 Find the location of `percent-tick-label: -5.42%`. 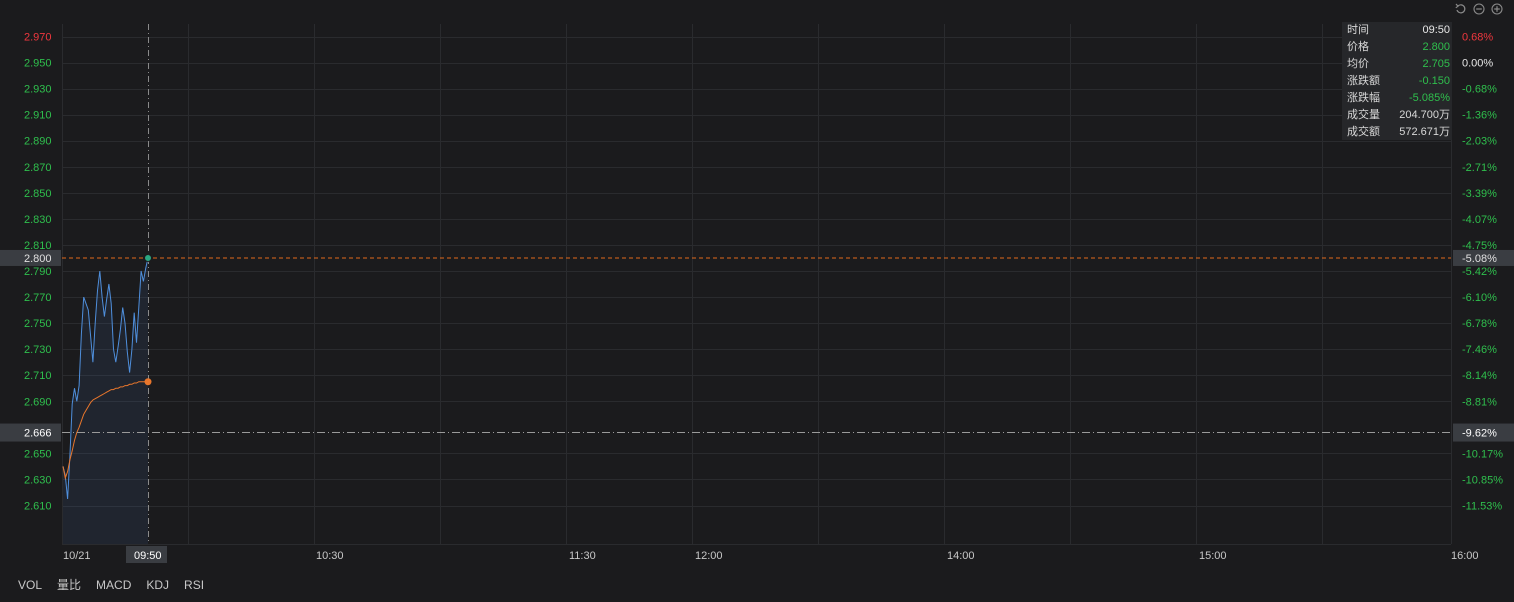

percent-tick-label: -5.42% is located at coordinates (1479, 272).